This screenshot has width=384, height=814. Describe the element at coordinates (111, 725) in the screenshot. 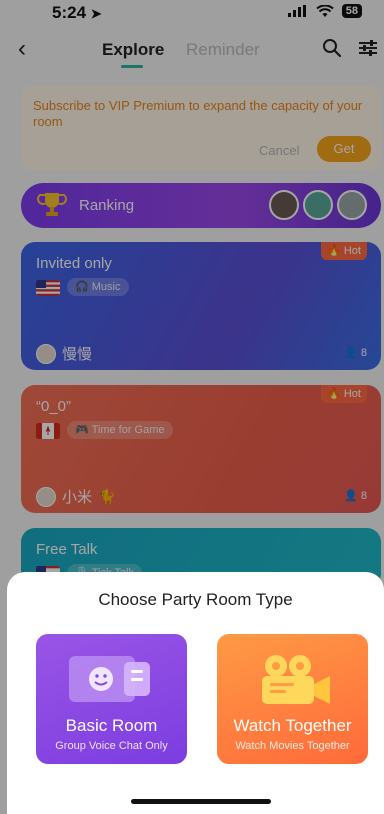

I see `basic-room-label: Basic Room` at that location.